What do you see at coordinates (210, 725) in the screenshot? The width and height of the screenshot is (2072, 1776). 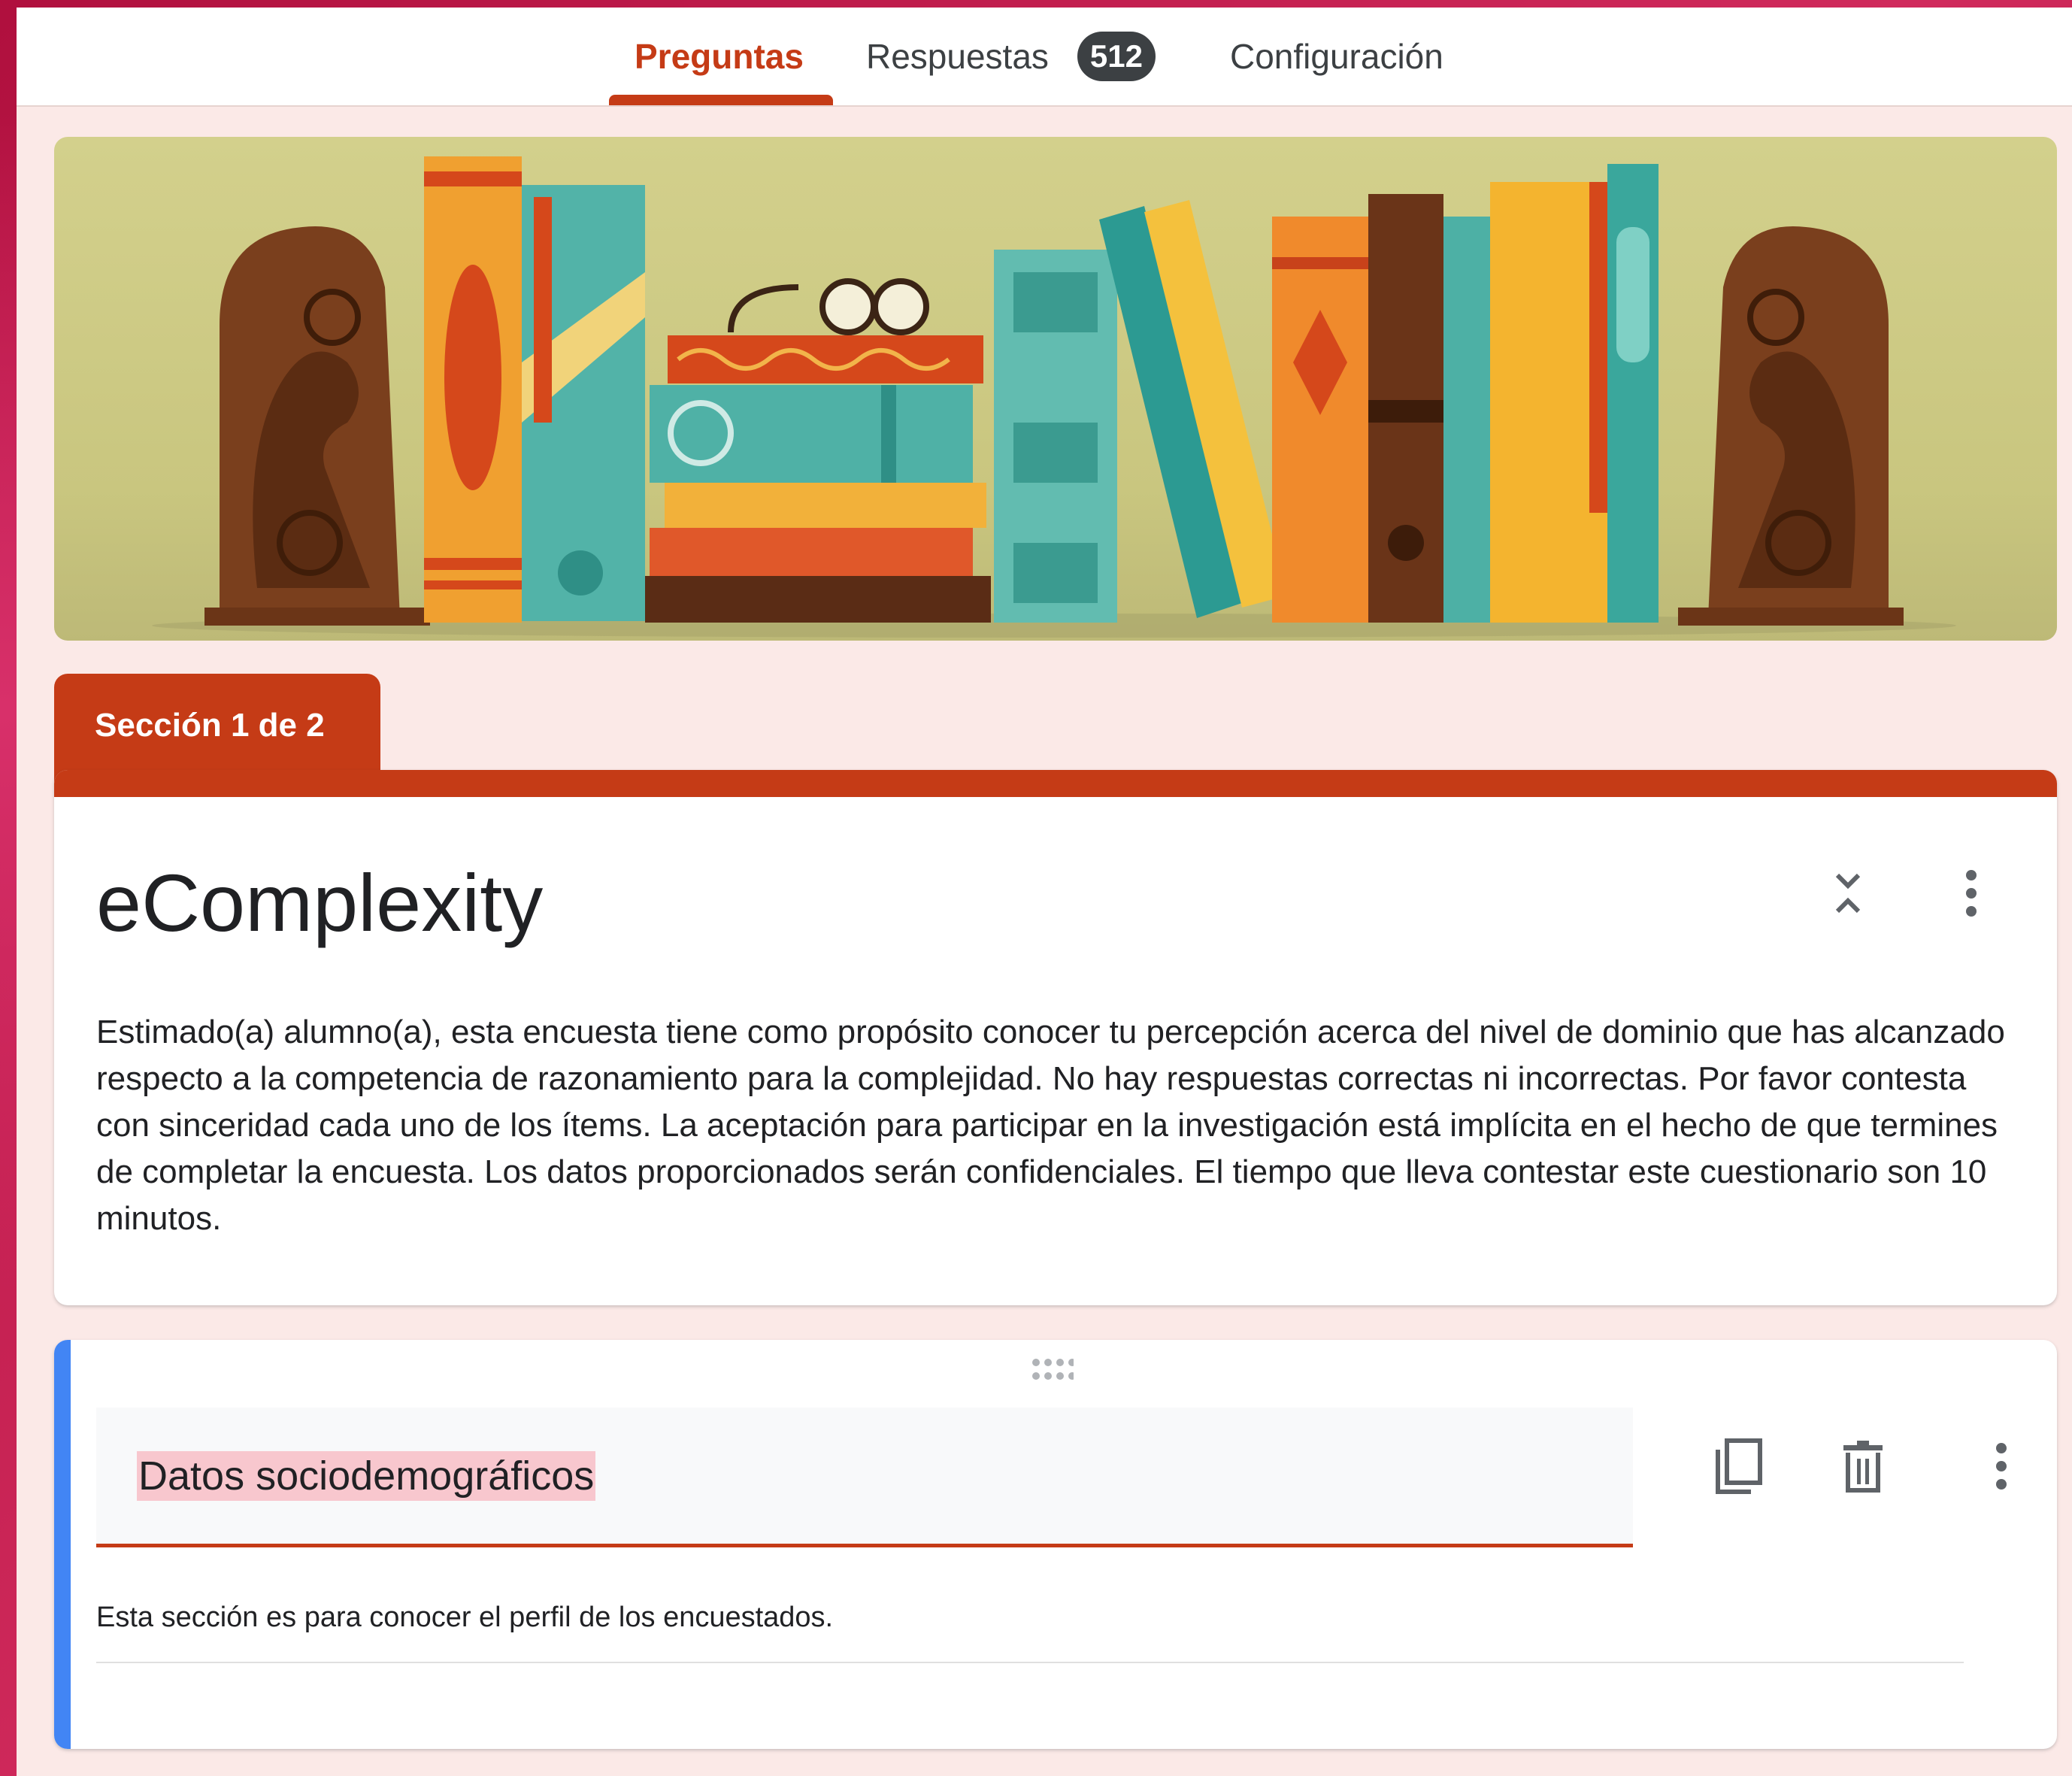 I see `section-indicator-label: Sección 1 de 2` at bounding box center [210, 725].